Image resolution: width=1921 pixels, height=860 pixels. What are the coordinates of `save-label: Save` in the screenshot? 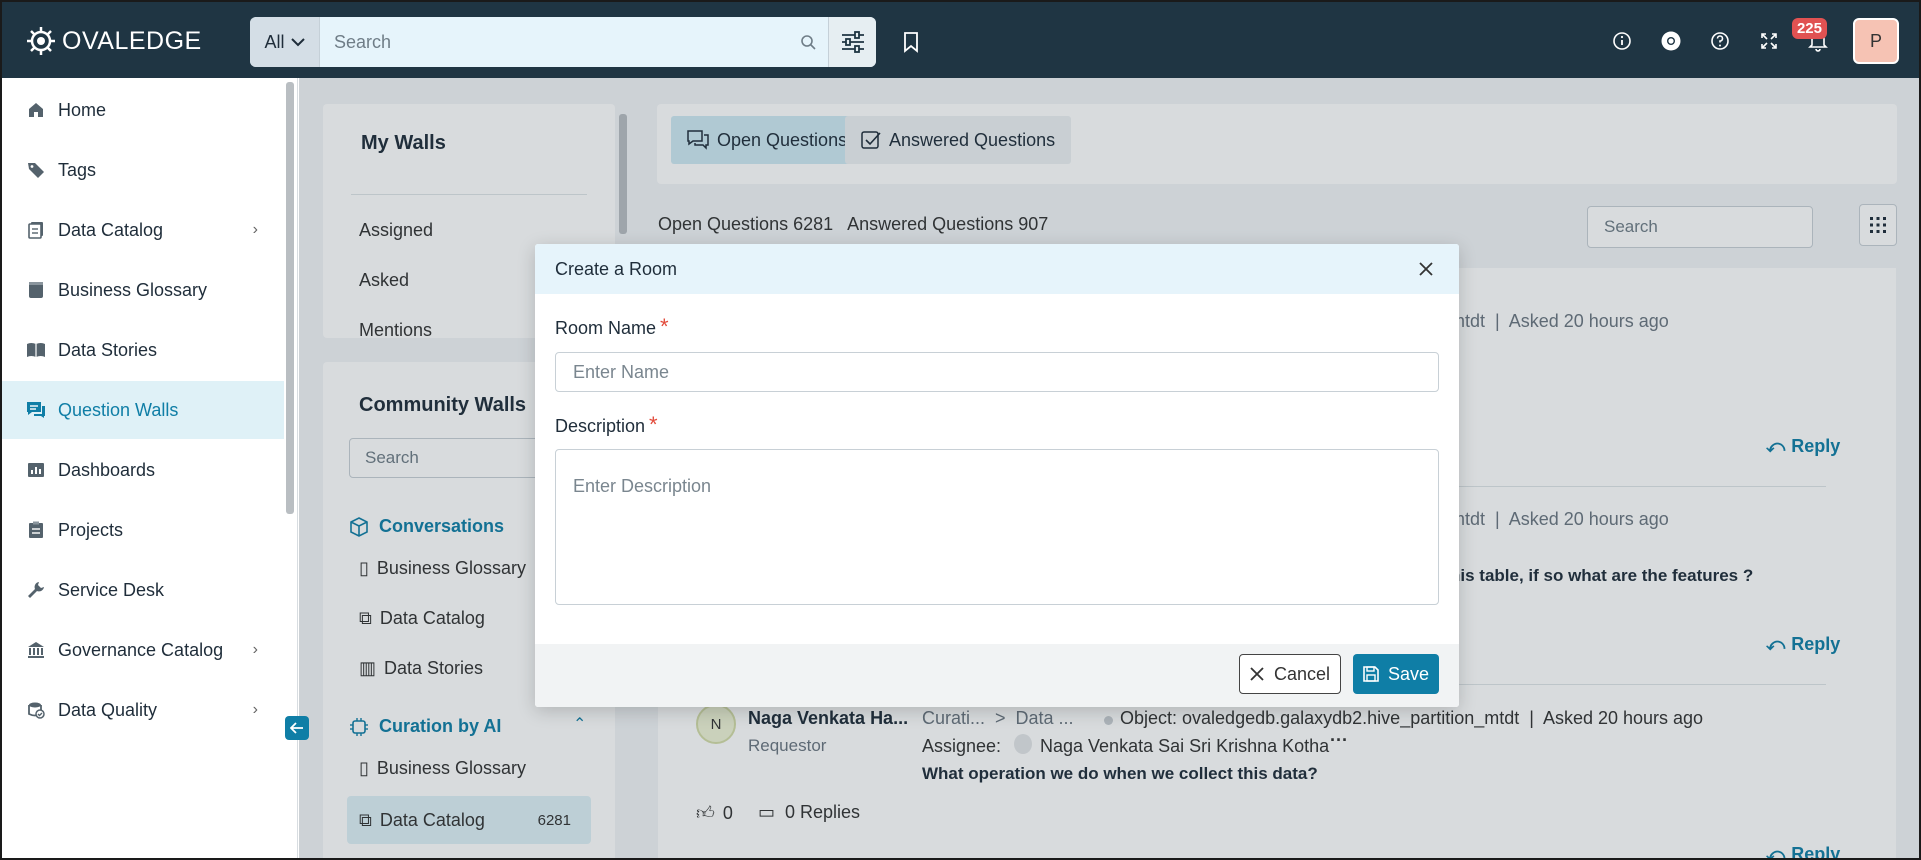 It's located at (1408, 673).